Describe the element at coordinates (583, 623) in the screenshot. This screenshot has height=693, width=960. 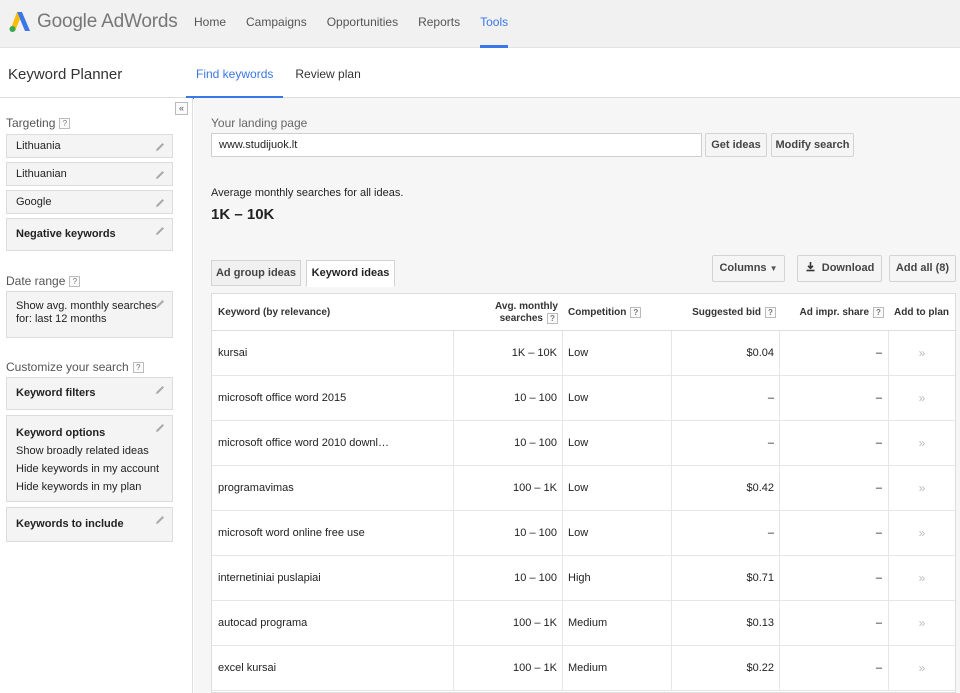
I see `table-row: autocad programa 100 – 1K Medium $0.13 – »` at that location.